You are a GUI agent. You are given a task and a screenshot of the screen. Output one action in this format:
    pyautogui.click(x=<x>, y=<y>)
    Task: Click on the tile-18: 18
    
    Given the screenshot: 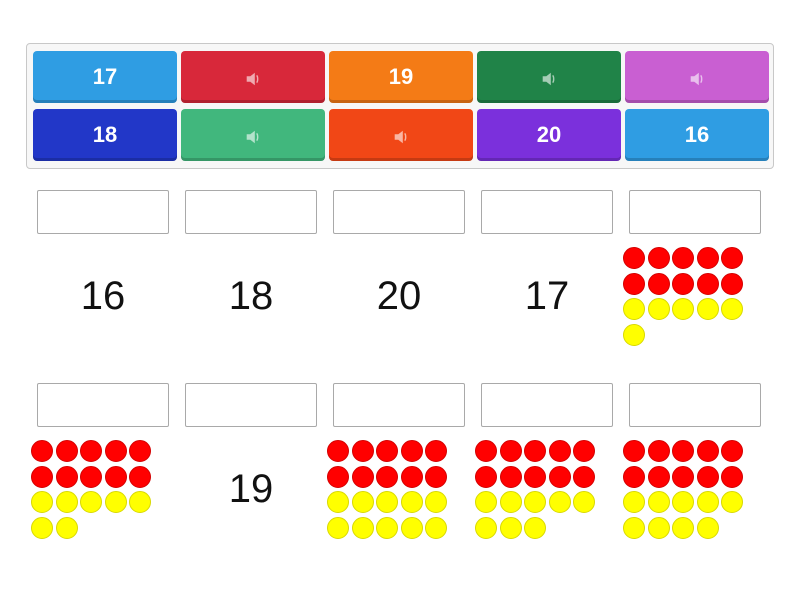 What is the action you would take?
    pyautogui.click(x=105, y=135)
    